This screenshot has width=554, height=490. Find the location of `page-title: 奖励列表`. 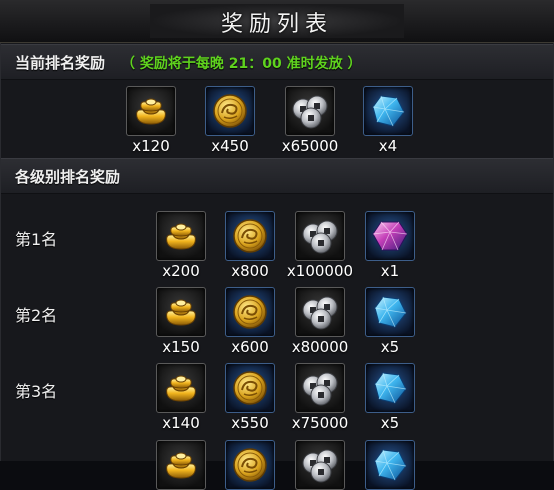

page-title: 奖励列表 is located at coordinates (276, 24).